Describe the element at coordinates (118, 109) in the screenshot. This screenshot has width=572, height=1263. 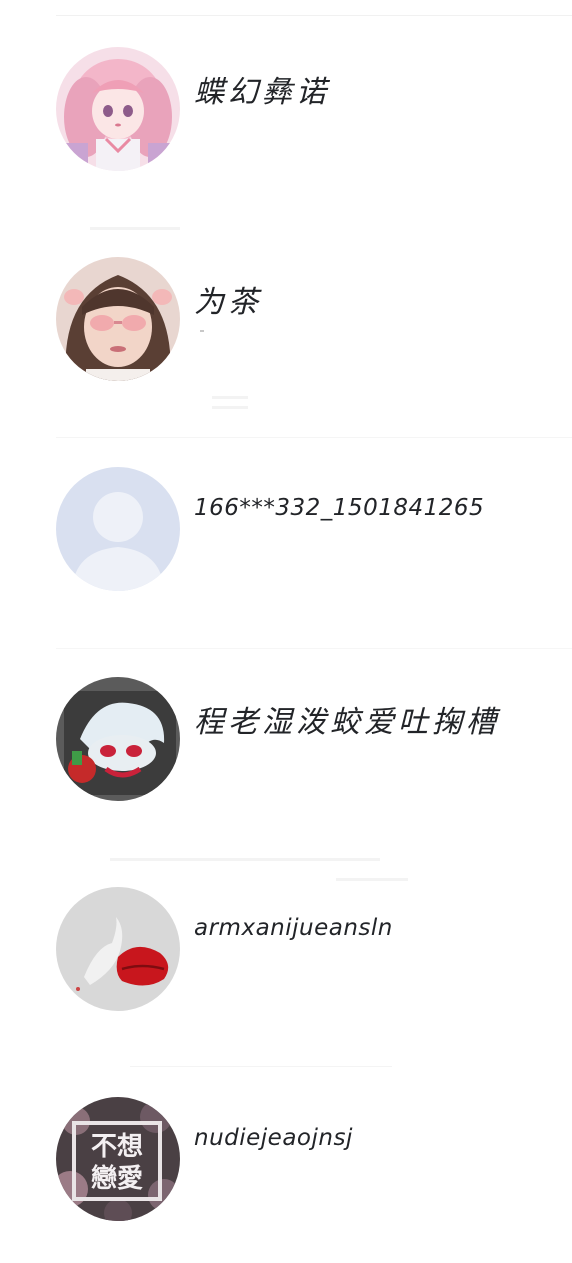
I see `anime-girl-avatar-icon` at that location.